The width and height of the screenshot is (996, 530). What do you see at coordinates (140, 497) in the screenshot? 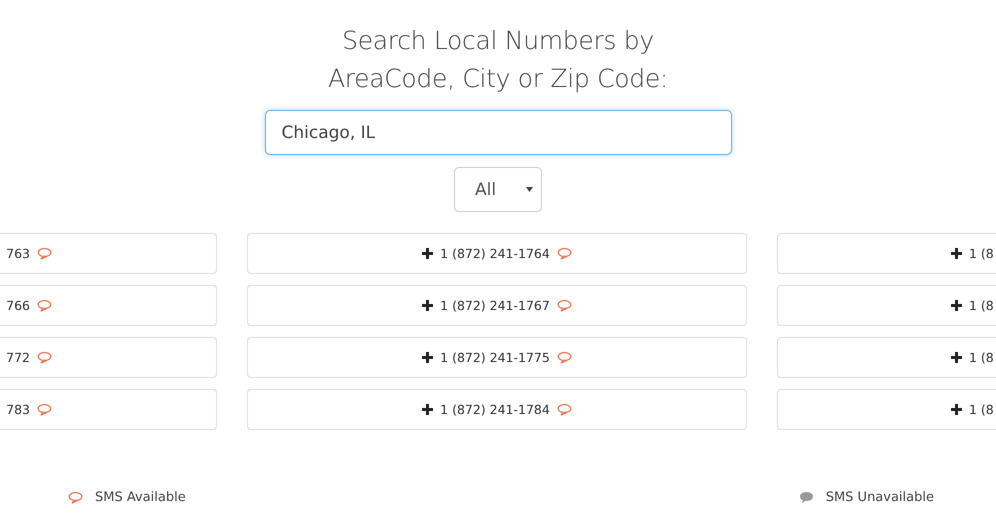
I see `legend-label: SMS Available` at bounding box center [140, 497].